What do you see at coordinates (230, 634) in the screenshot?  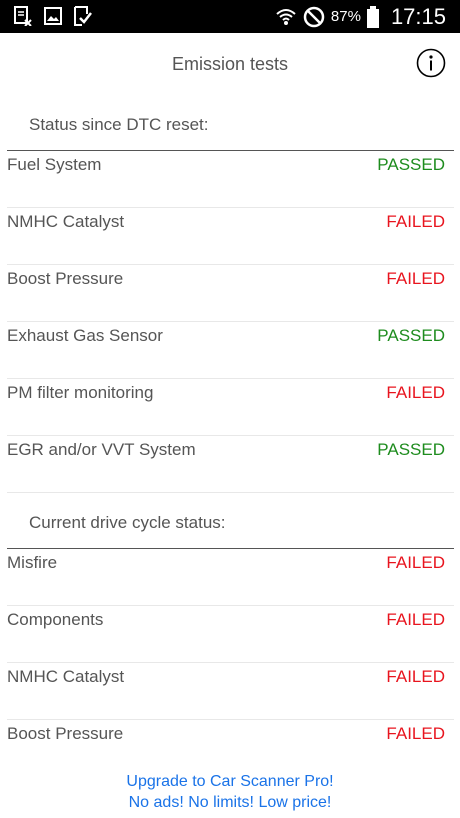 I see `list-item: Components FAILED` at bounding box center [230, 634].